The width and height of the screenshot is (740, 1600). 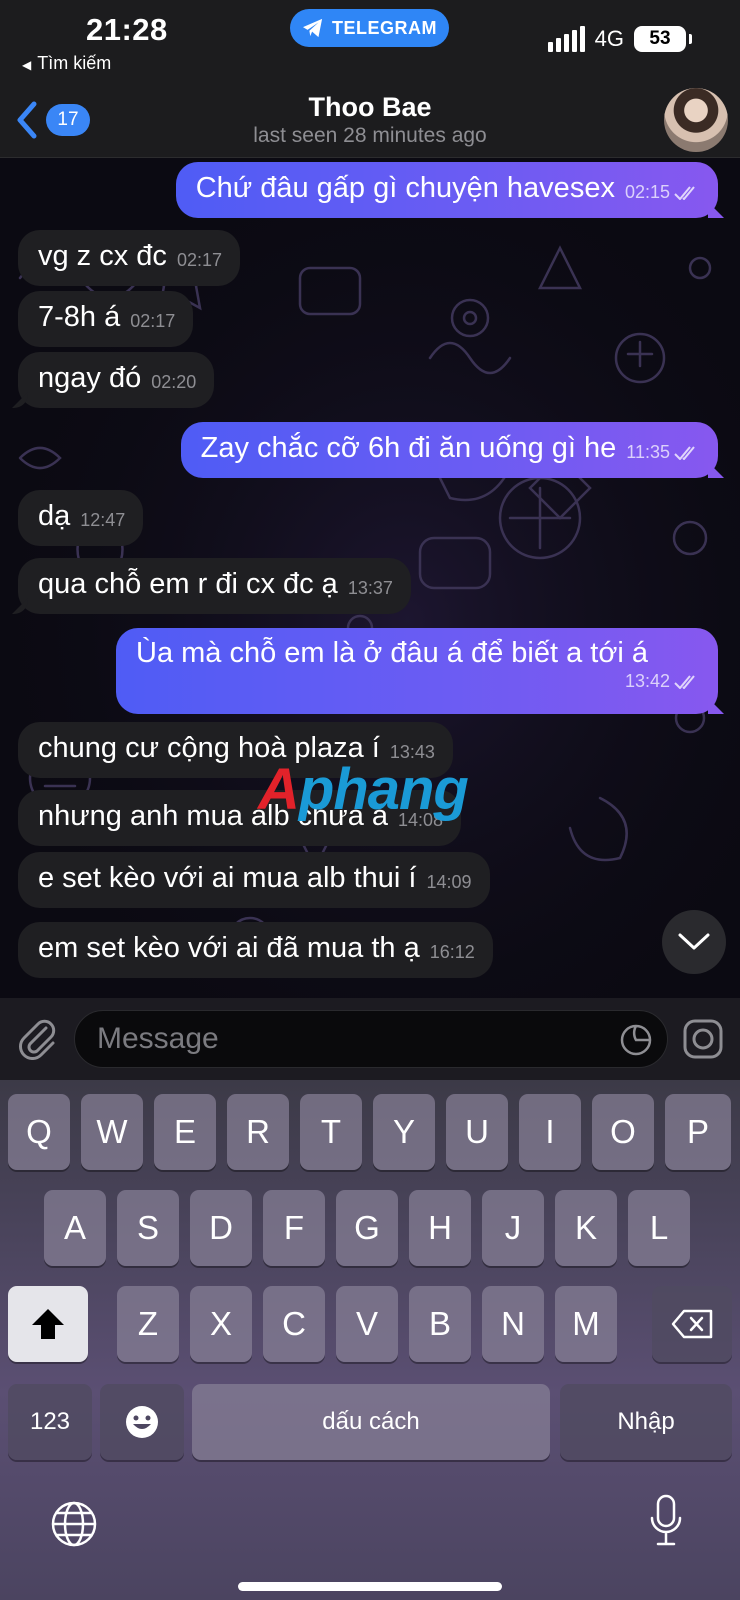 I want to click on app-pill: TELEGRAM, so click(x=369, y=28).